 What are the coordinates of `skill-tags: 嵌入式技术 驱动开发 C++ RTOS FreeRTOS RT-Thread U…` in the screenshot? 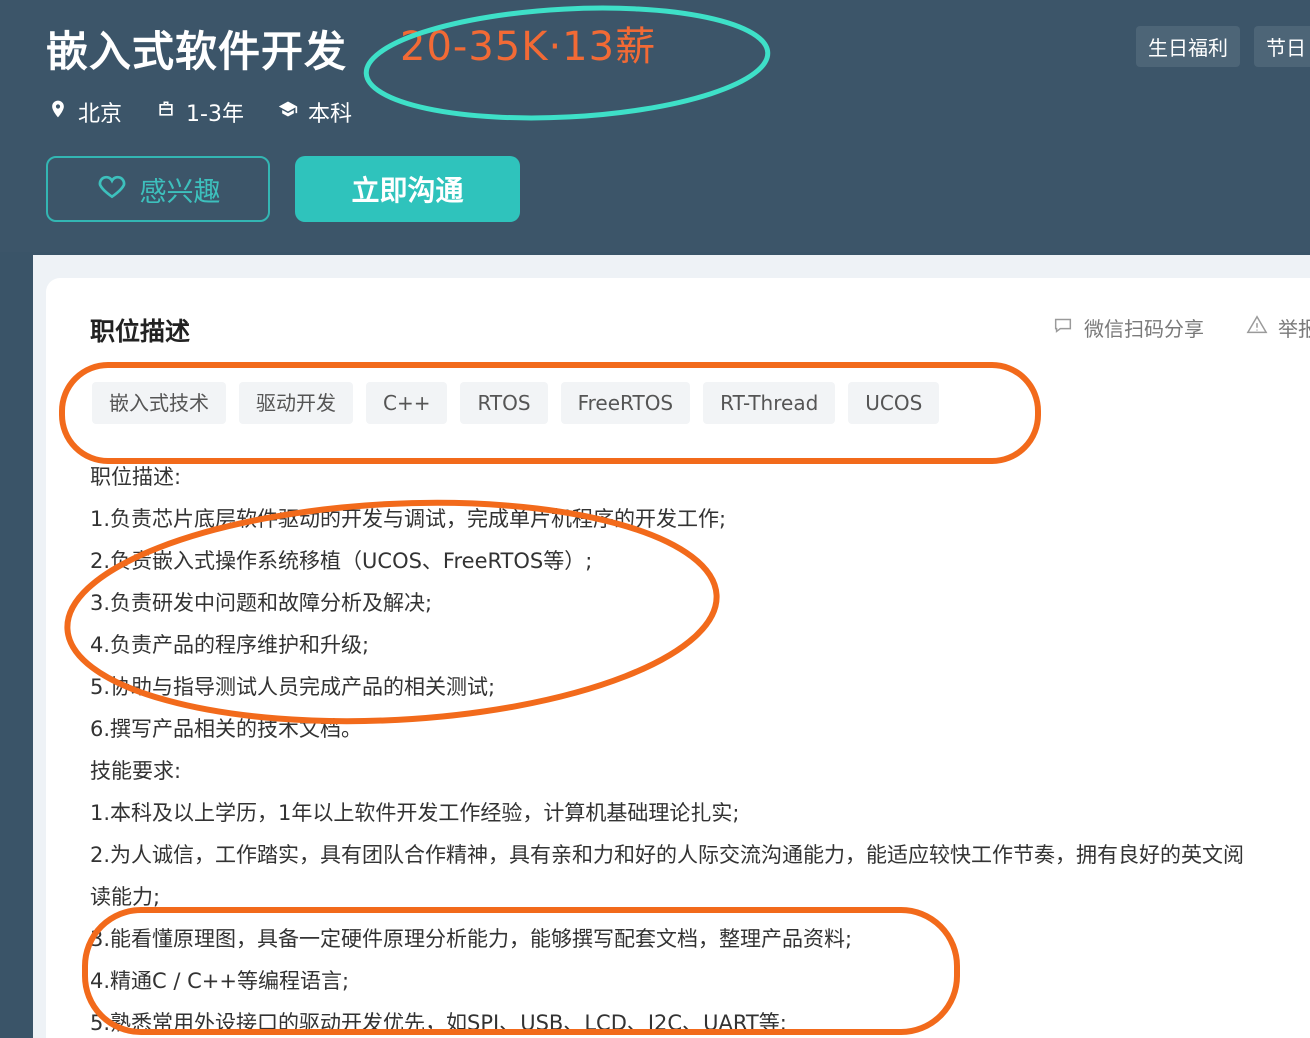 It's located at (516, 403).